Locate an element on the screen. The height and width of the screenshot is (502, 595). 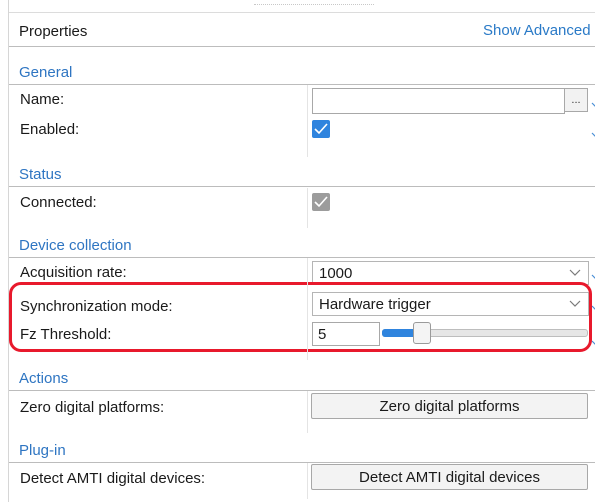
detect-devices-button: Detect AMTI digital devices is located at coordinates (449, 477).